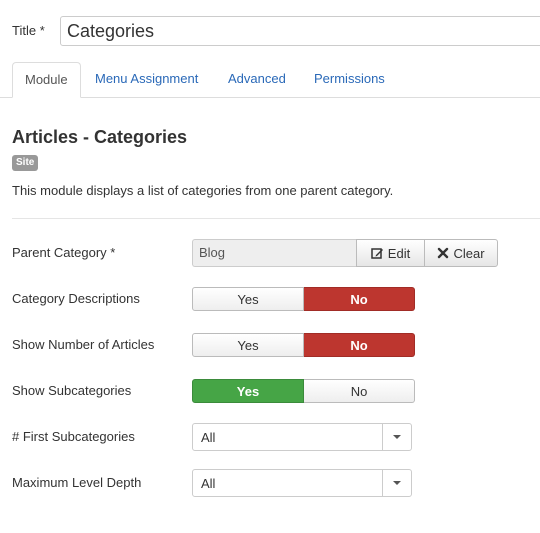 Image resolution: width=540 pixels, height=533 pixels. I want to click on tab-permissions: Permissions, so click(349, 80).